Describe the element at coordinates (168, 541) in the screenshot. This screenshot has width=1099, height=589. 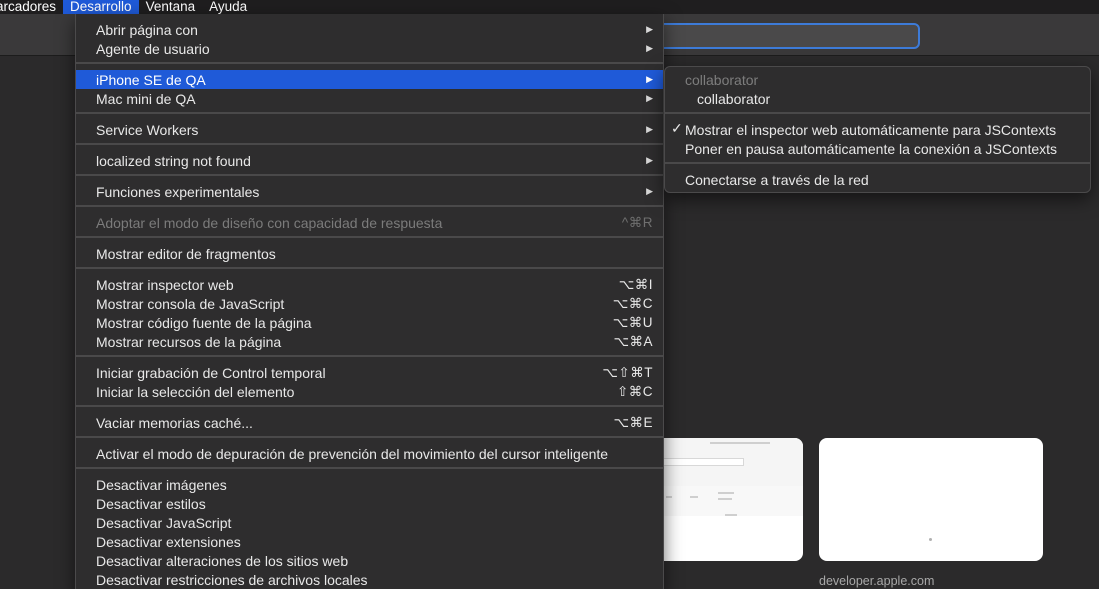
I see `menu-item-label: Desactivar extensiones` at that location.